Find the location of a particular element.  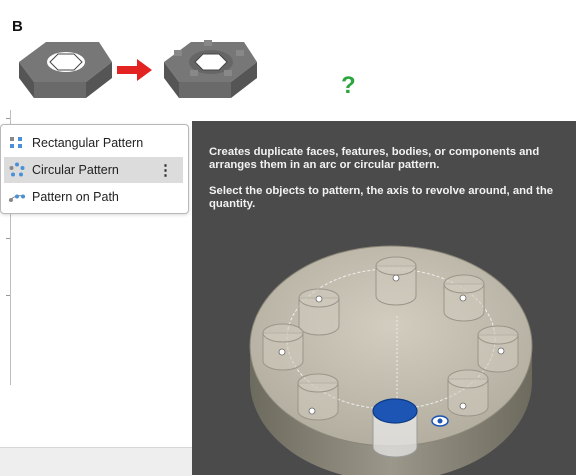

menu-item-pattern-on-path: Pattern on Path is located at coordinates (93, 197).